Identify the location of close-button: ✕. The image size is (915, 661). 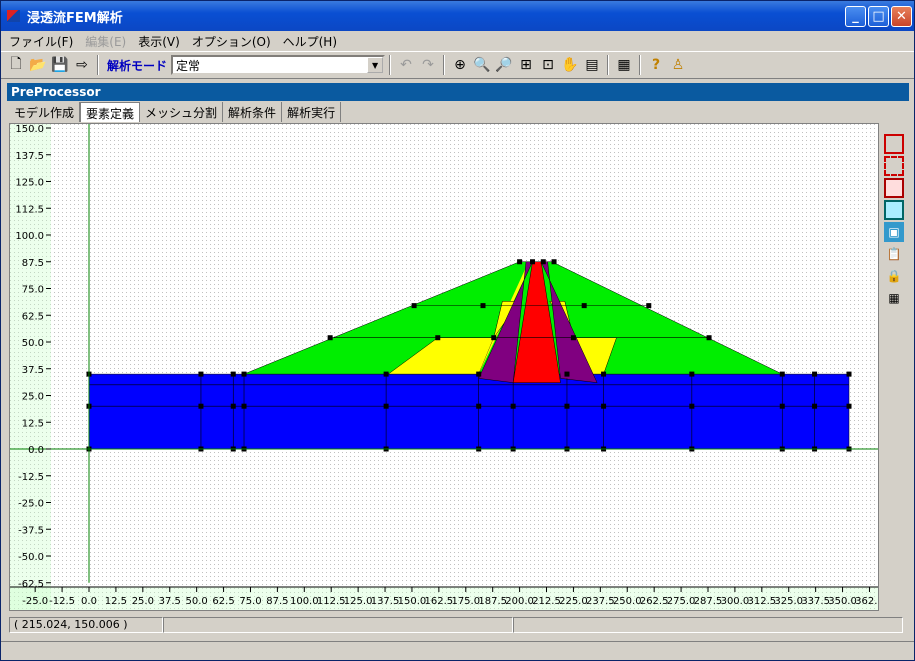
(901, 16).